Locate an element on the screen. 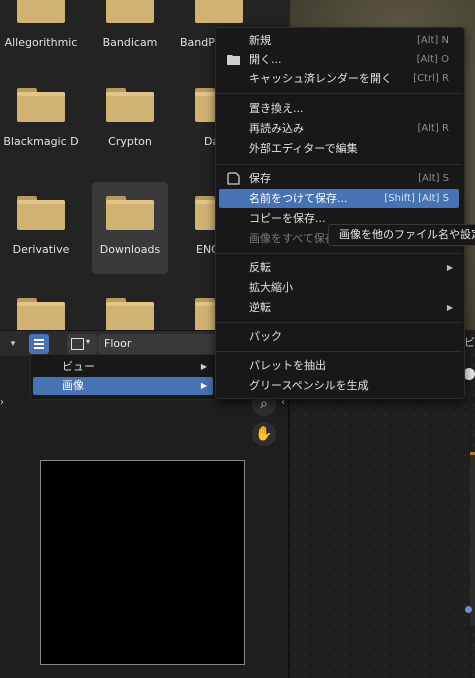 This screenshot has width=475, height=678. menu-item-label: グリースペンシルを生成 is located at coordinates (309, 385).